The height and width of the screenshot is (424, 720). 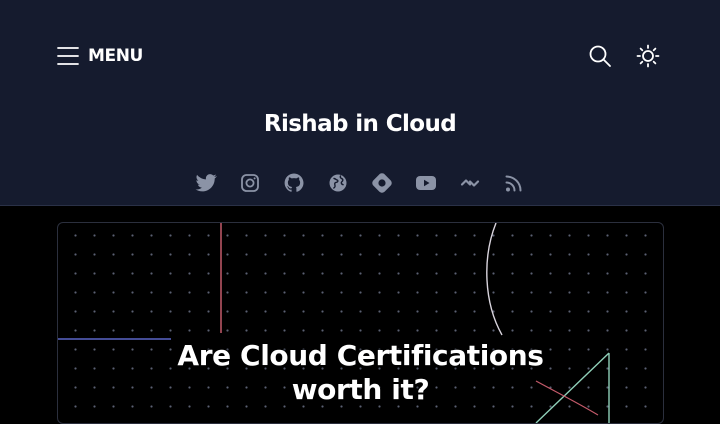 I want to click on sun-icon, so click(x=648, y=56).